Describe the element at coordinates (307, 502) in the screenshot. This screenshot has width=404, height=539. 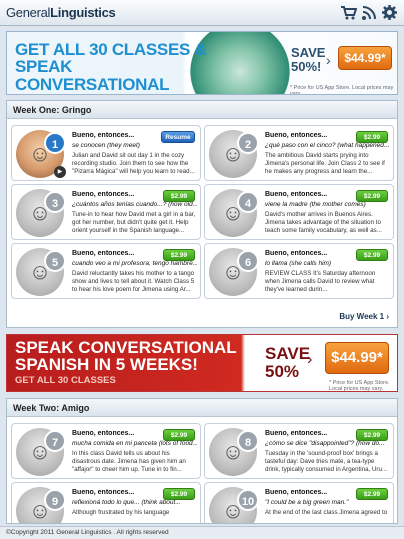
I see `class-phrase: "I could be a big green man."` at that location.